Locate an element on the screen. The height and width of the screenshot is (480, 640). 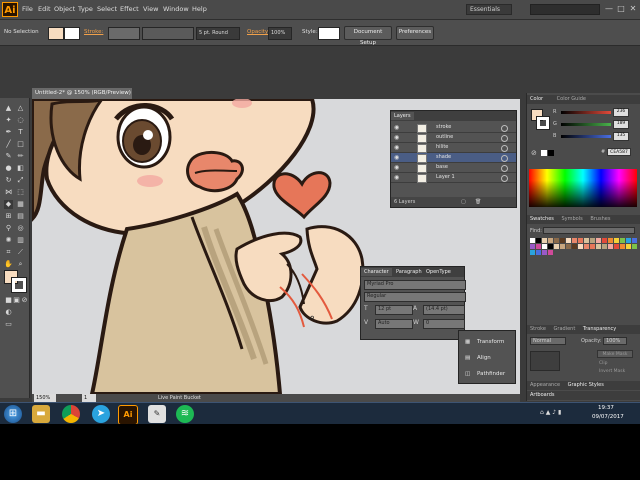
hex-value-field: CEA587 is located at coordinates (619, 152).